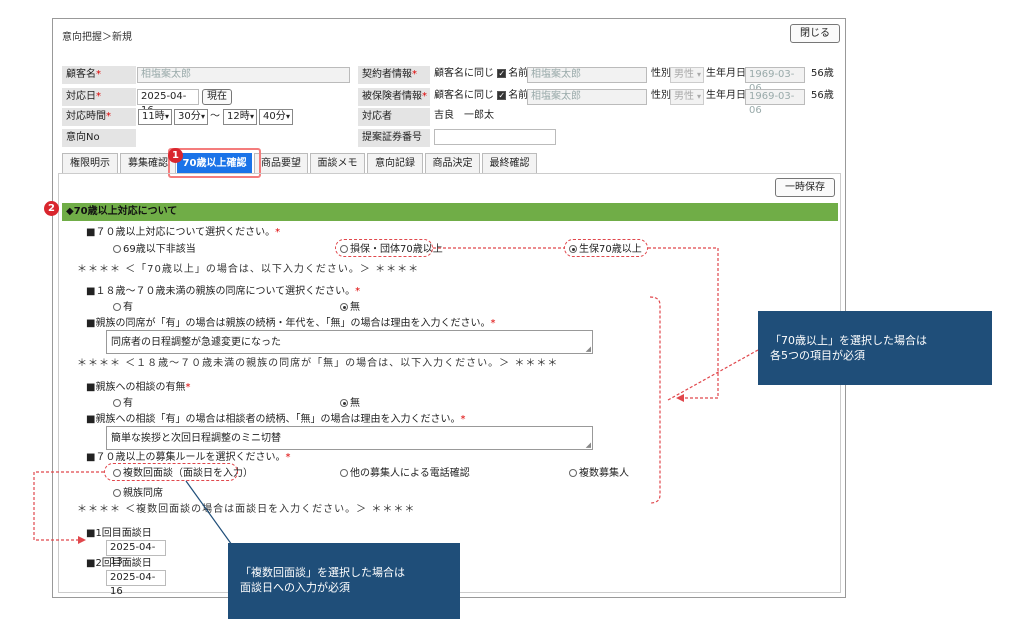 The height and width of the screenshot is (630, 1024). I want to click on note-interview-date: ＊＊＊＊ ＜複数回面談の場合は面談日を入力ください。＞ ＊＊＊＊, so click(246, 509).